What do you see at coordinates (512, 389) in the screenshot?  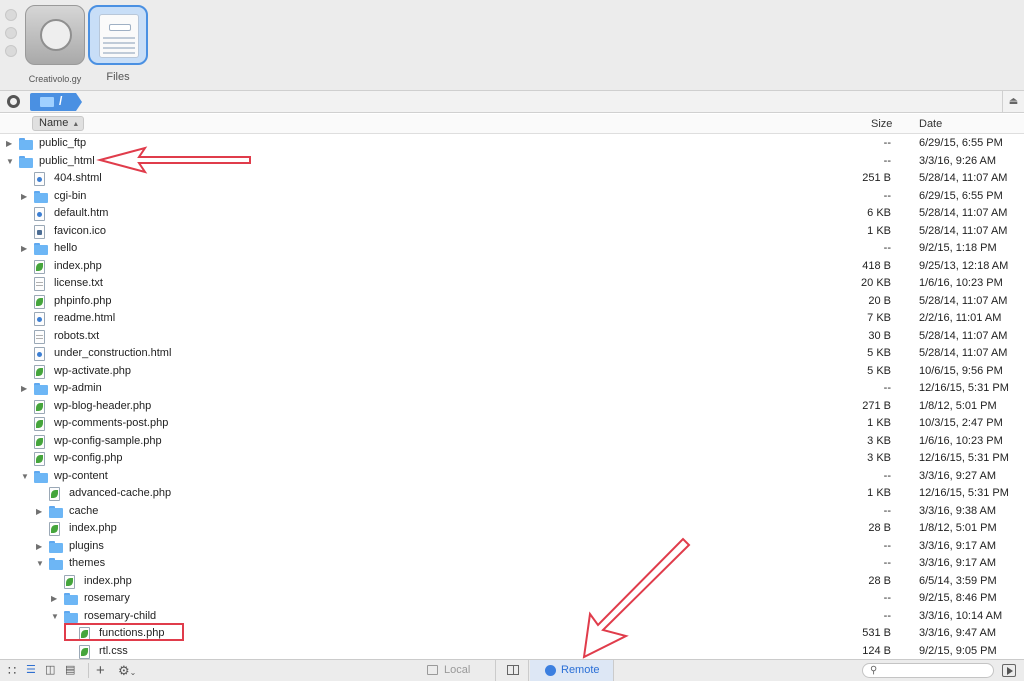 I see `folder-row: wp-admin -- 12/16/15, 5:31 PM` at bounding box center [512, 389].